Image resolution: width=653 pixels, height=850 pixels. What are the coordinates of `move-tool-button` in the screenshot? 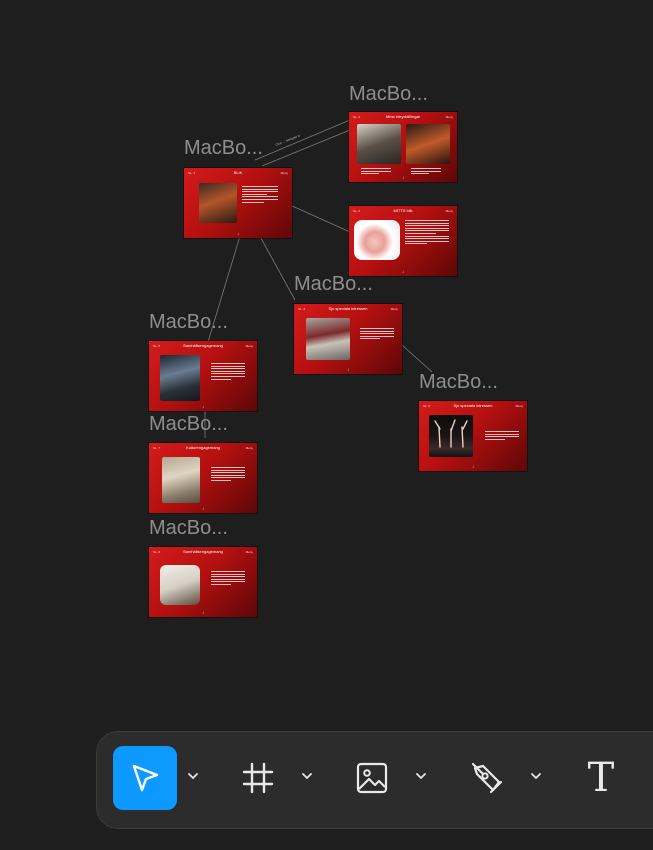 It's located at (145, 778).